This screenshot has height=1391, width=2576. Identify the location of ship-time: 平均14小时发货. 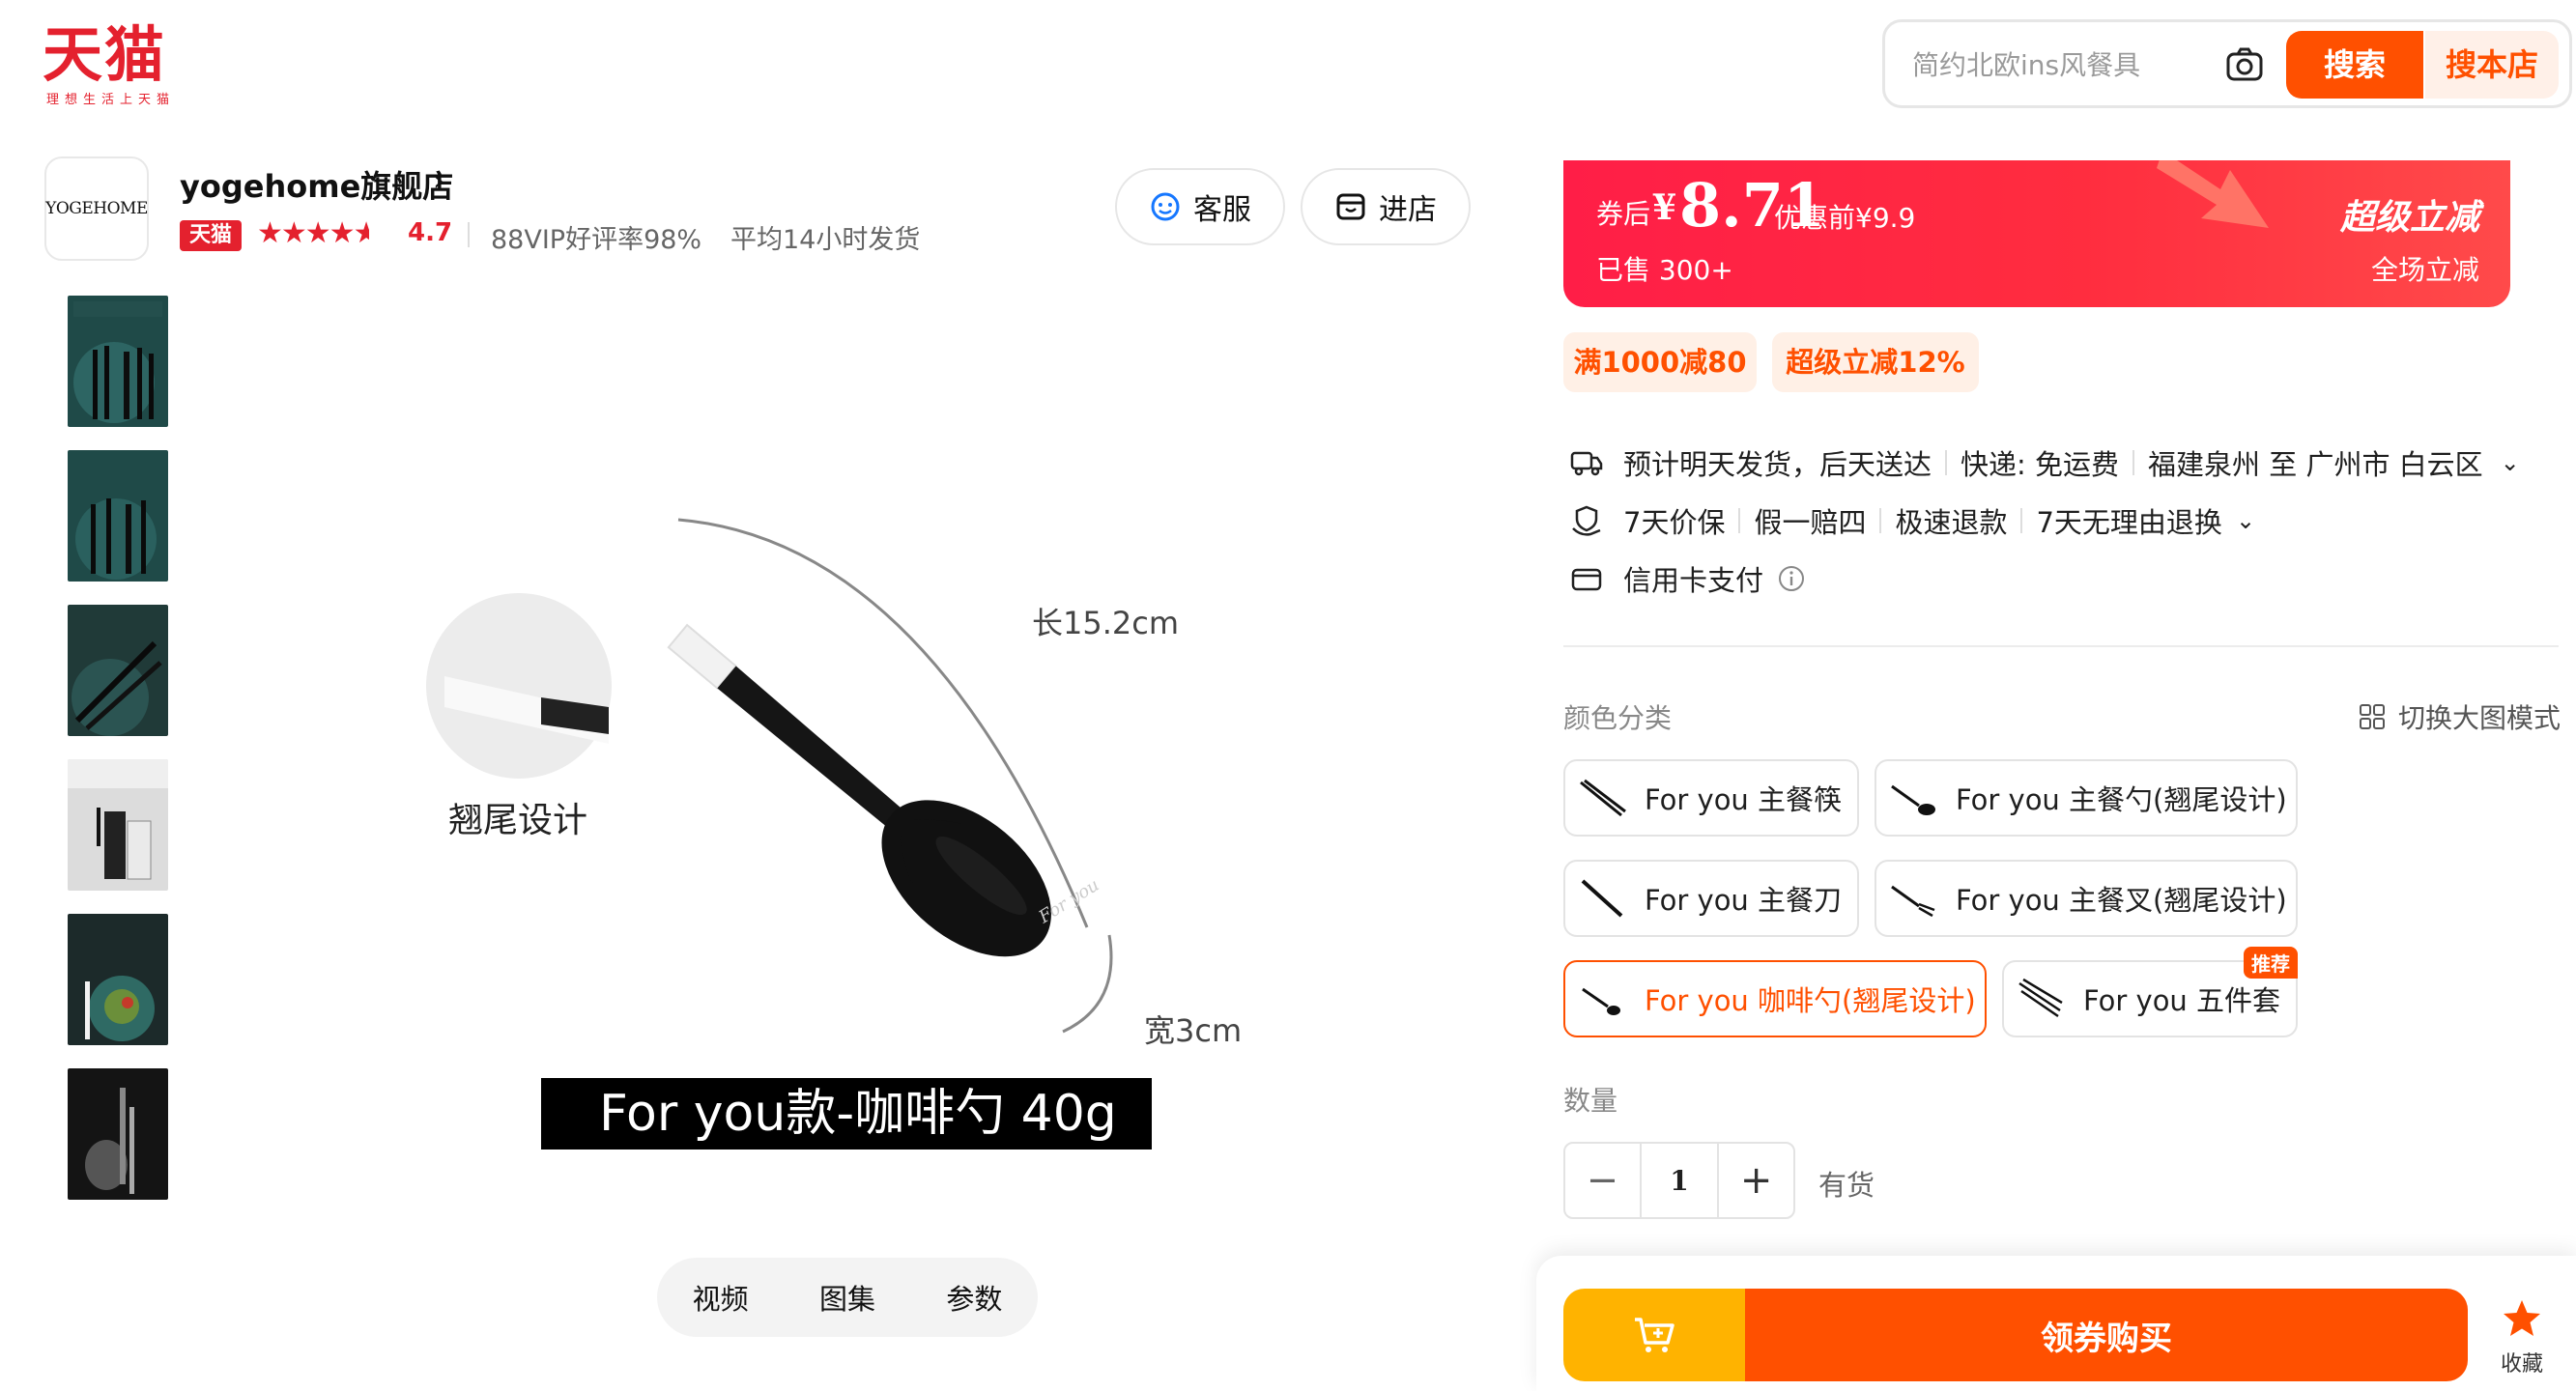
(826, 240).